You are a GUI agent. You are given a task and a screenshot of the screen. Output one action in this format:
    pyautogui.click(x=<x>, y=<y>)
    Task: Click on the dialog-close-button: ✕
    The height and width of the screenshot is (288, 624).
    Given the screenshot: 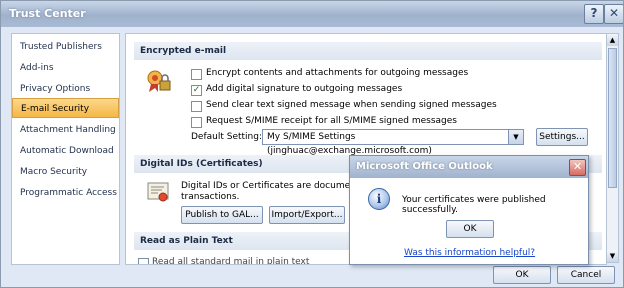 What is the action you would take?
    pyautogui.click(x=577, y=167)
    